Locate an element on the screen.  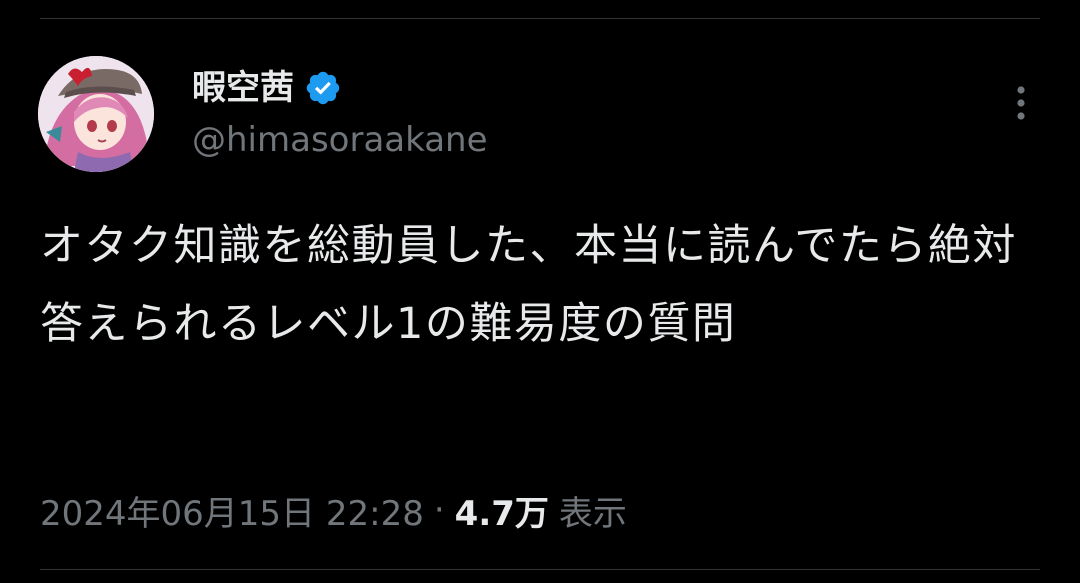
more-vertical-icon is located at coordinates (1021, 104).